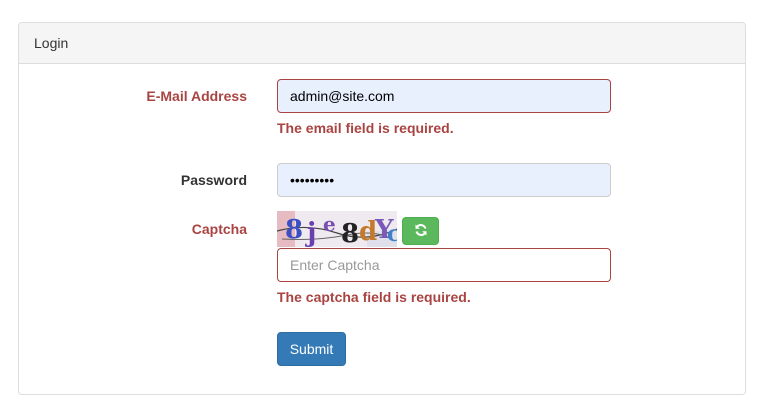 Image resolution: width=770 pixels, height=418 pixels. I want to click on captcha-input, so click(444, 265).